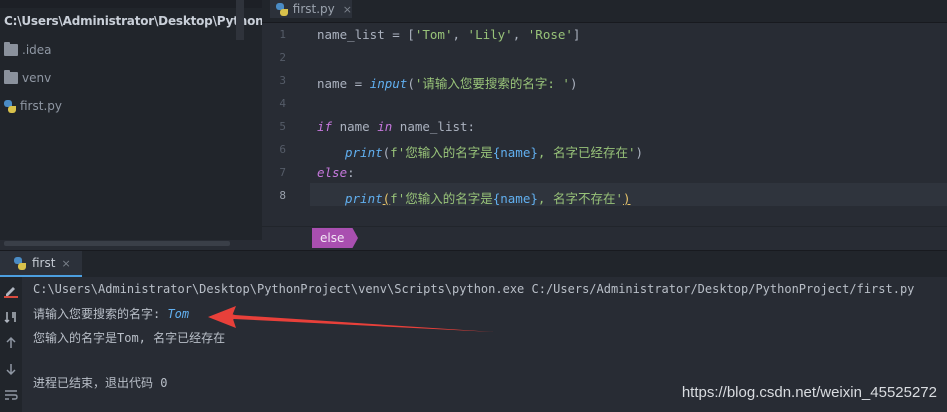  Describe the element at coordinates (282, 57) in the screenshot. I see `line-number: 2` at that location.